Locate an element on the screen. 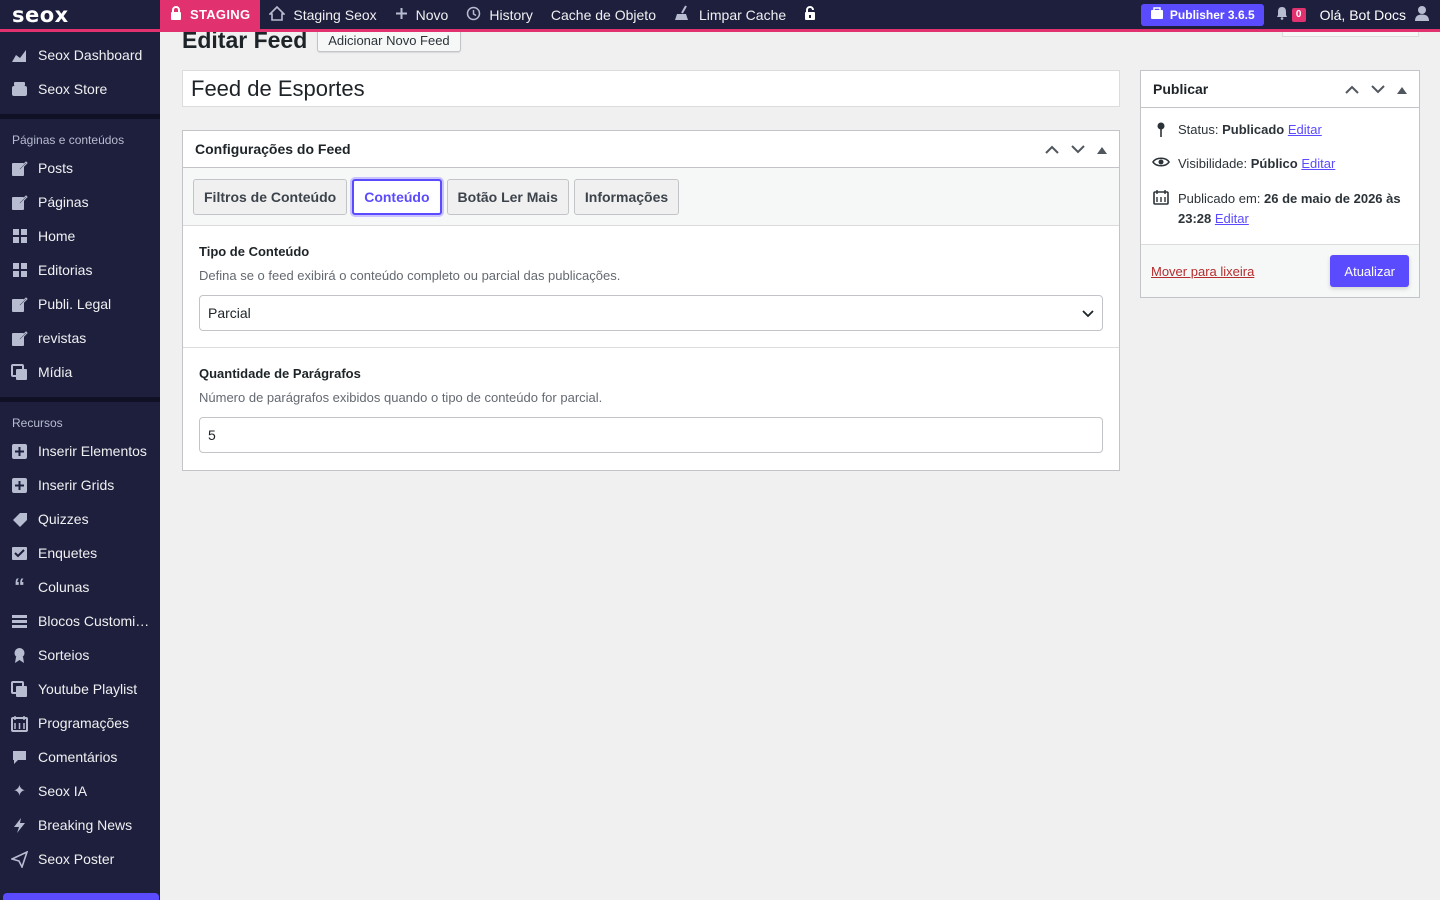  unlock-icon is located at coordinates (810, 14).